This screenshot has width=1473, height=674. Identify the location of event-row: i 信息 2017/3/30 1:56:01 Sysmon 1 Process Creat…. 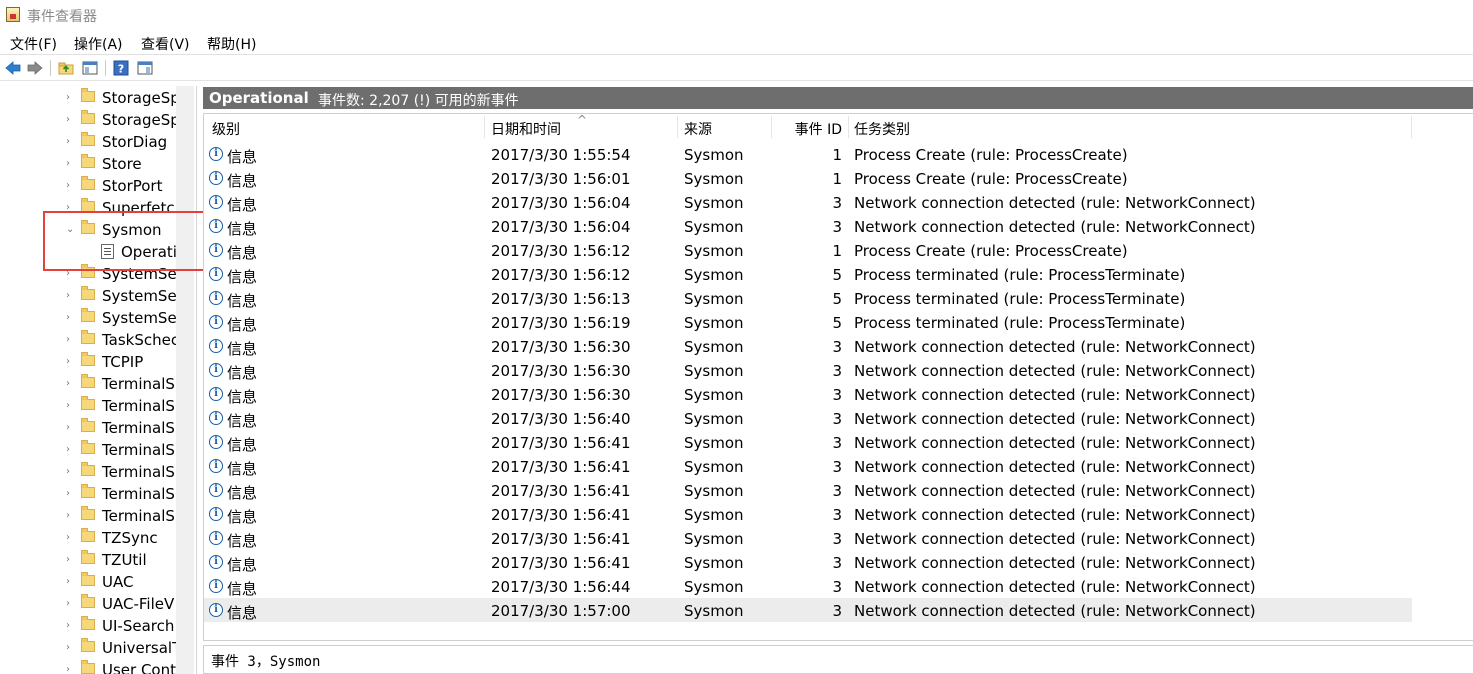
(808, 178).